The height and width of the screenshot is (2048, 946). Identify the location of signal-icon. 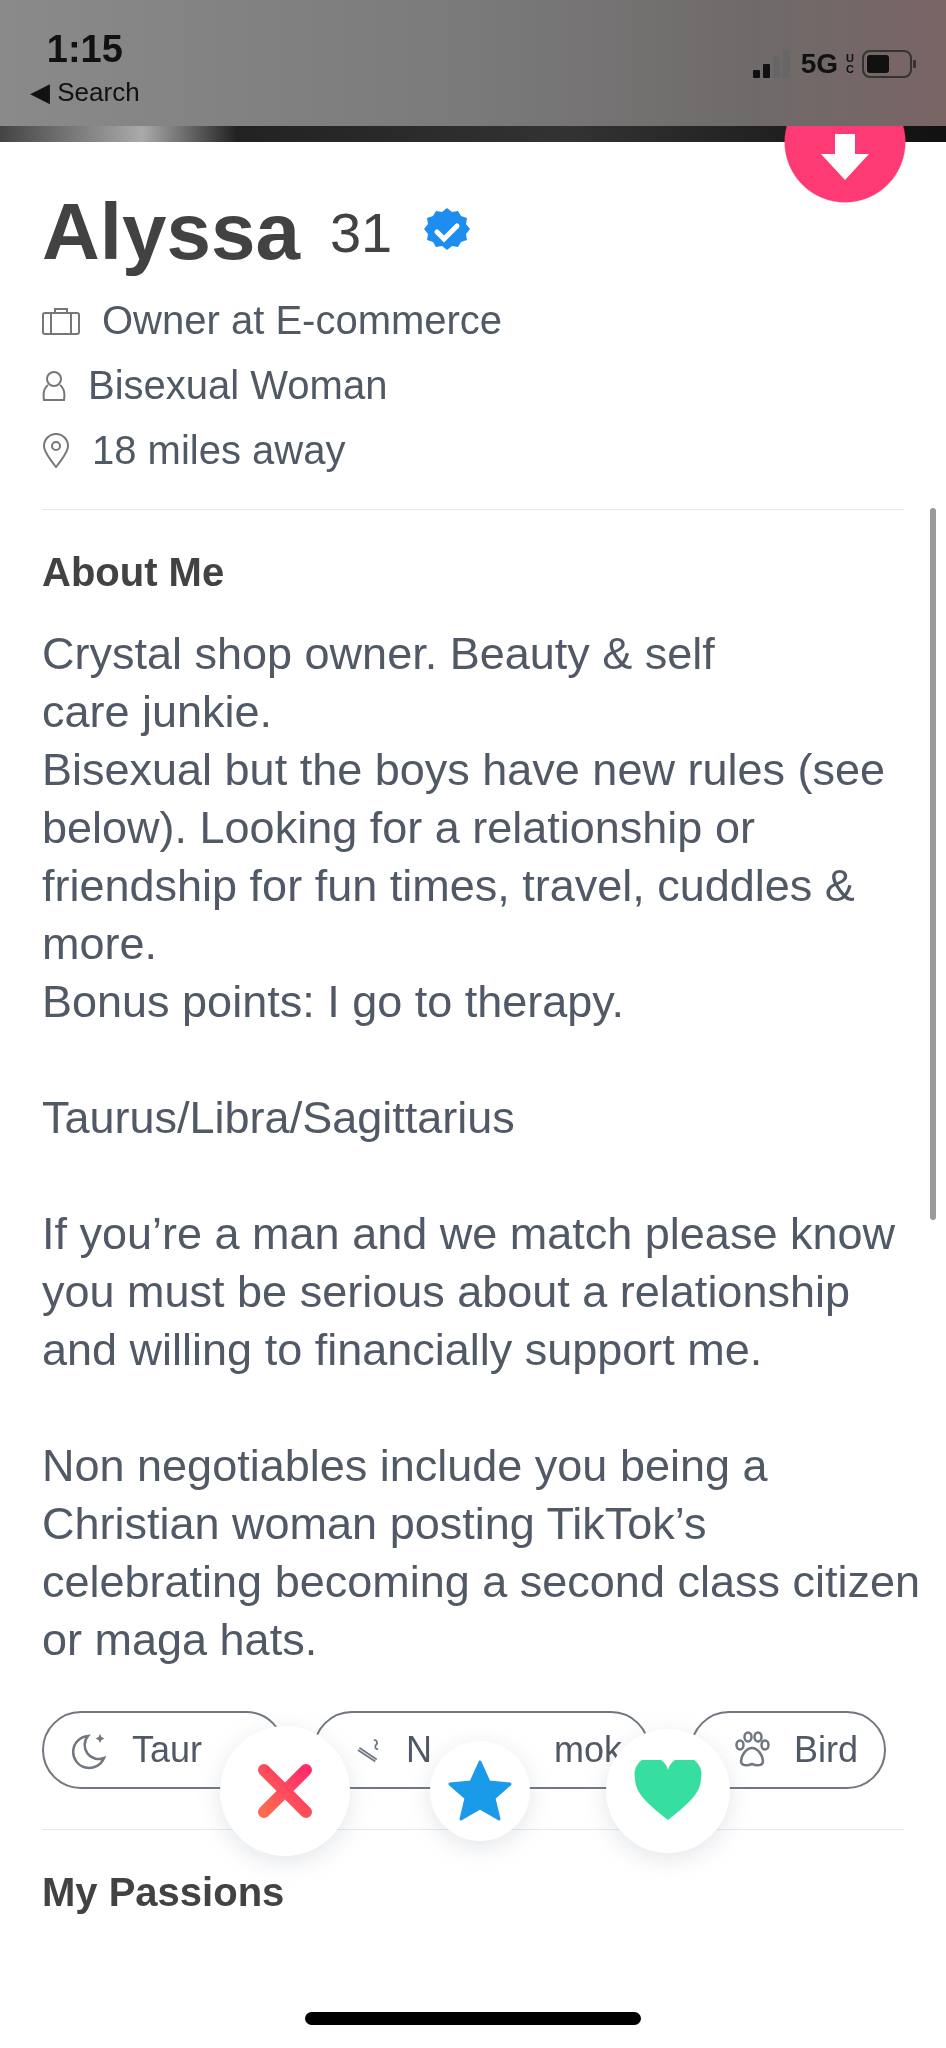
(772, 64).